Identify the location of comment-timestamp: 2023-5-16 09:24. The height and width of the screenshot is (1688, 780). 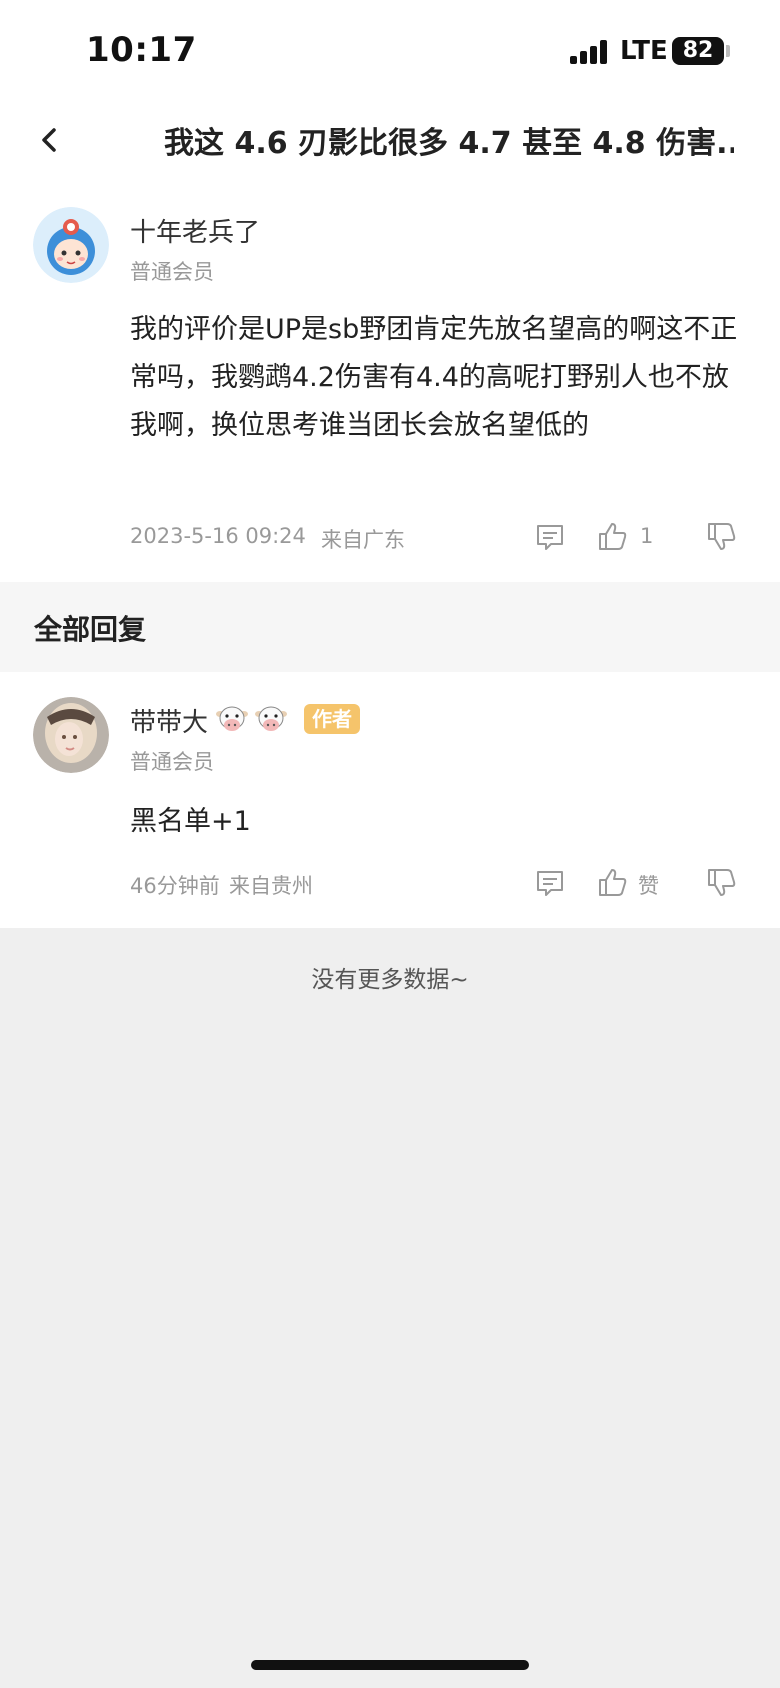
(218, 536).